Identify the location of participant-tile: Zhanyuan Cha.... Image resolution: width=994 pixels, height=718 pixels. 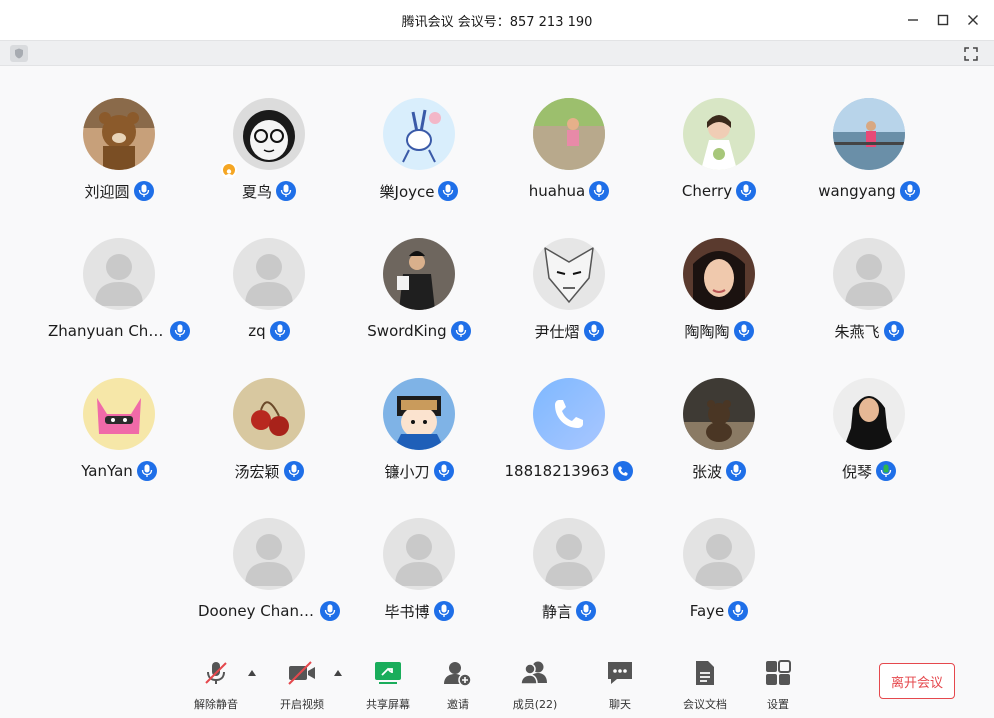
(119, 308).